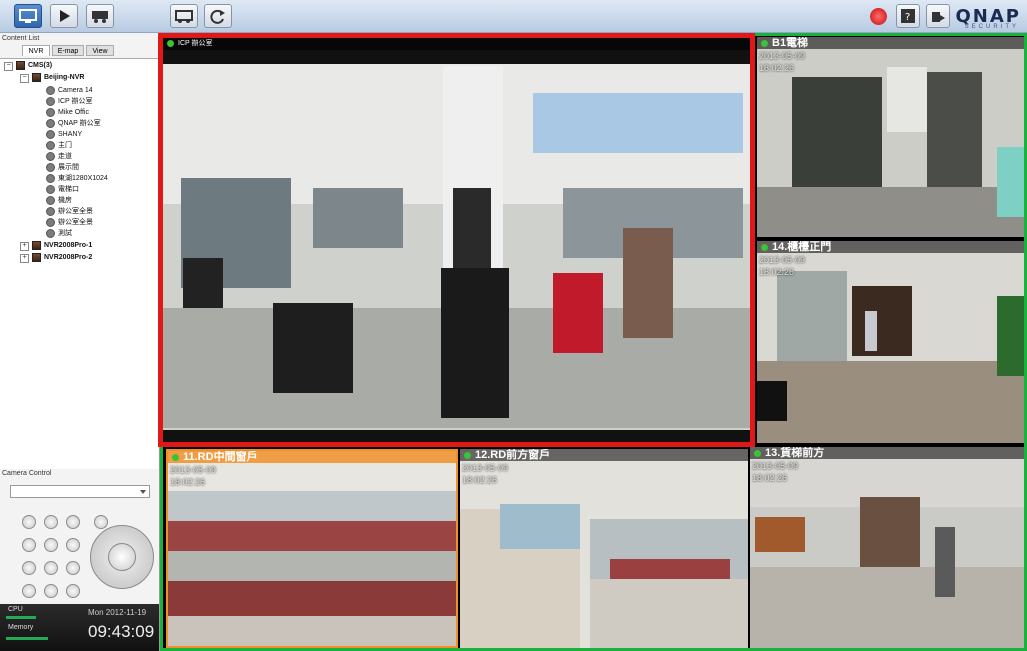 Image resolution: width=1027 pixels, height=651 pixels. Describe the element at coordinates (62, 189) in the screenshot. I see `tree-camera: 電梯口` at that location.